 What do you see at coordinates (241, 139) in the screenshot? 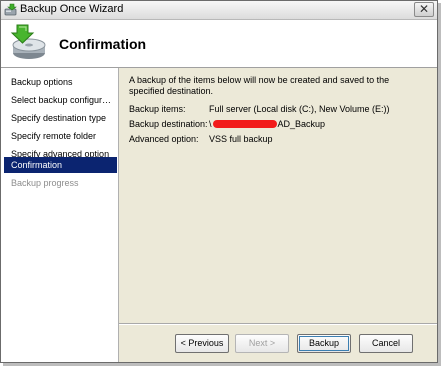
I see `advanced-option-value: VSS full backup` at bounding box center [241, 139].